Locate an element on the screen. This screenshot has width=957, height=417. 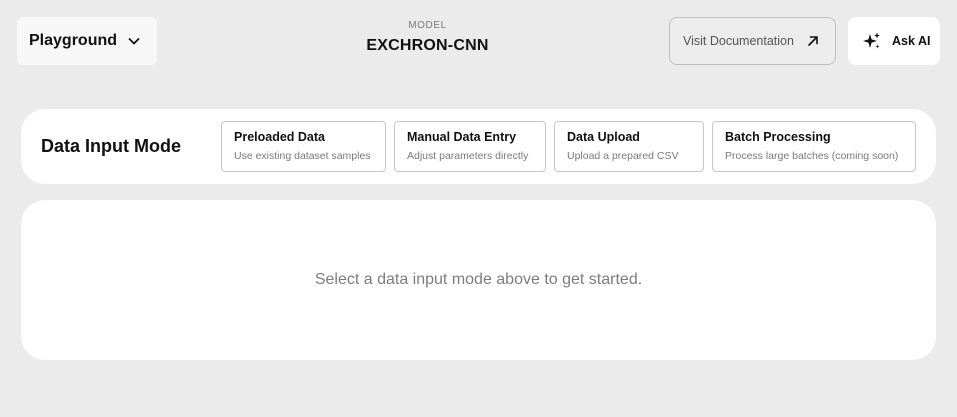
ask-ai-button: Ask AI is located at coordinates (894, 41).